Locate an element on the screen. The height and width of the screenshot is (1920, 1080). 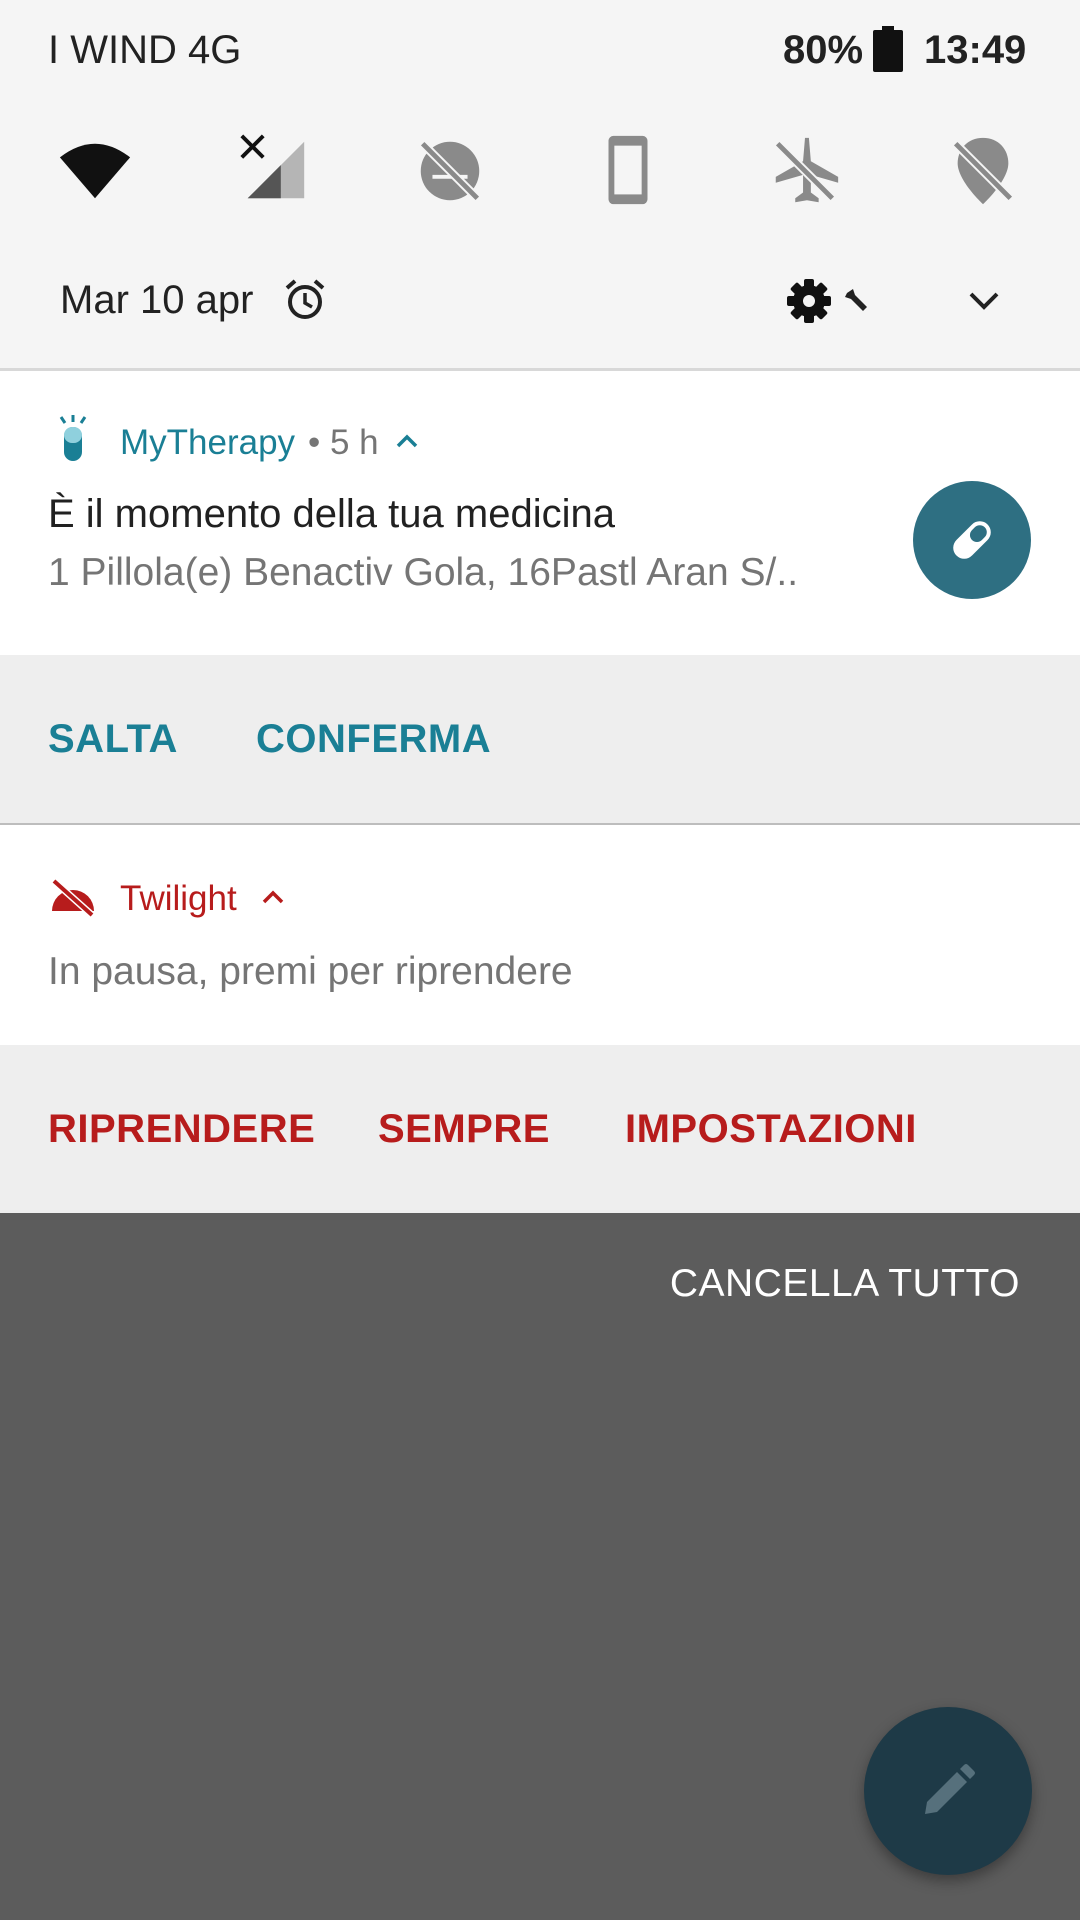
date-label: Mar 10 apr is located at coordinates (156, 300).